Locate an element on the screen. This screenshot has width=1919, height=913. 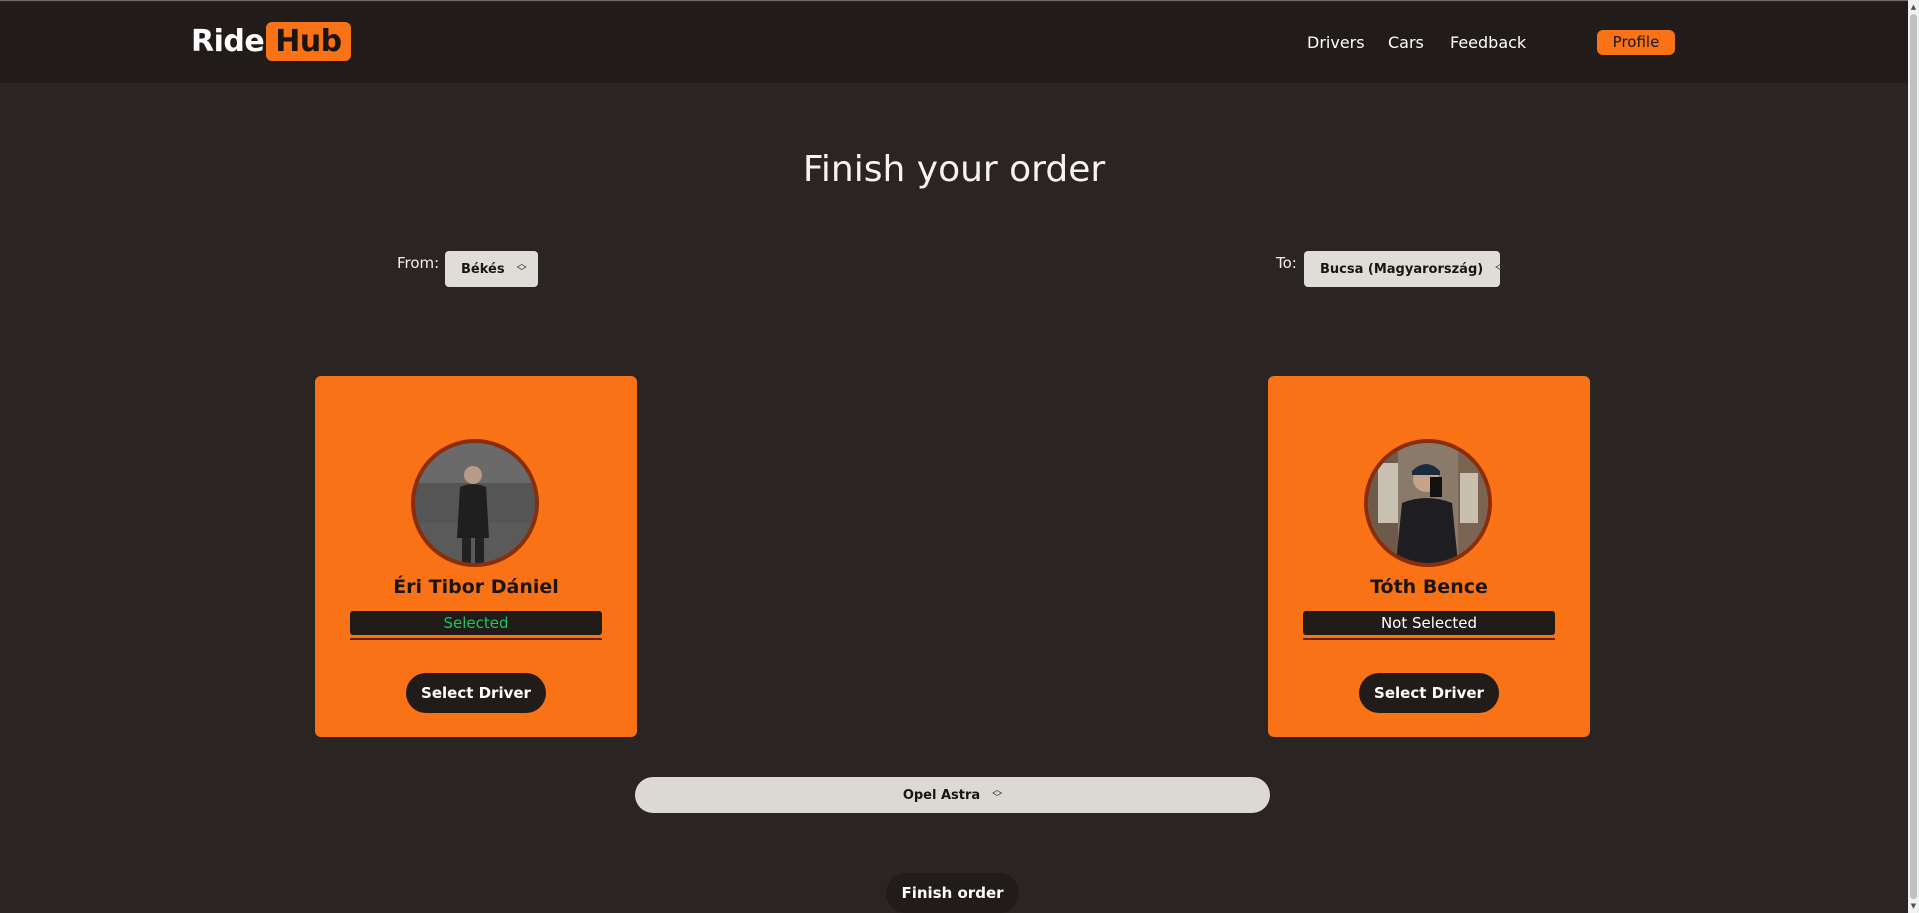
from-select: Békés ︿ ﹀ is located at coordinates (491, 269).